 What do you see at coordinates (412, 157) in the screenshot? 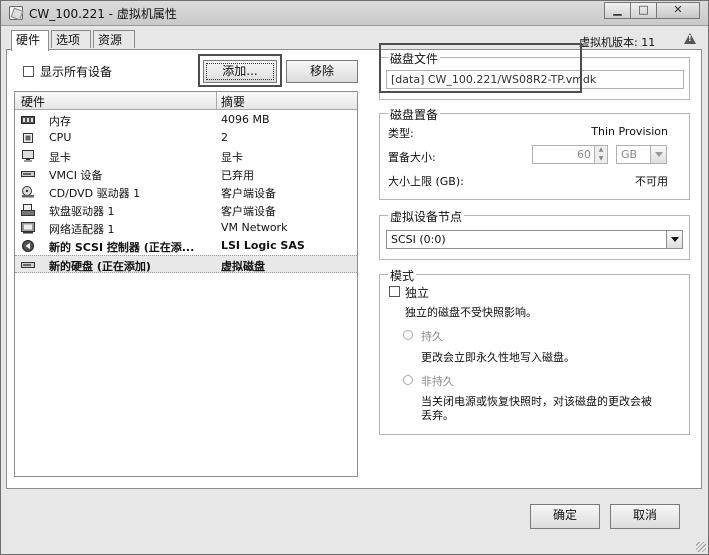
I see `size-label: 置备大小:` at bounding box center [412, 157].